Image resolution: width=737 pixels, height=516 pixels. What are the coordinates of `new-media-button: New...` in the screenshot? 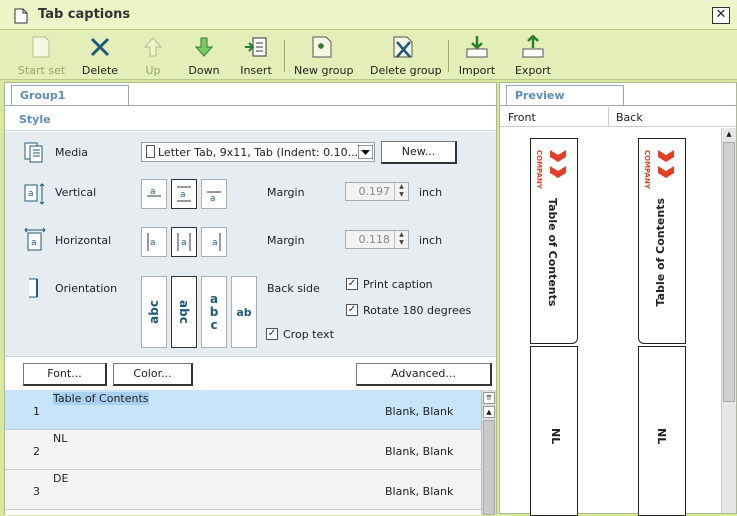 It's located at (419, 152).